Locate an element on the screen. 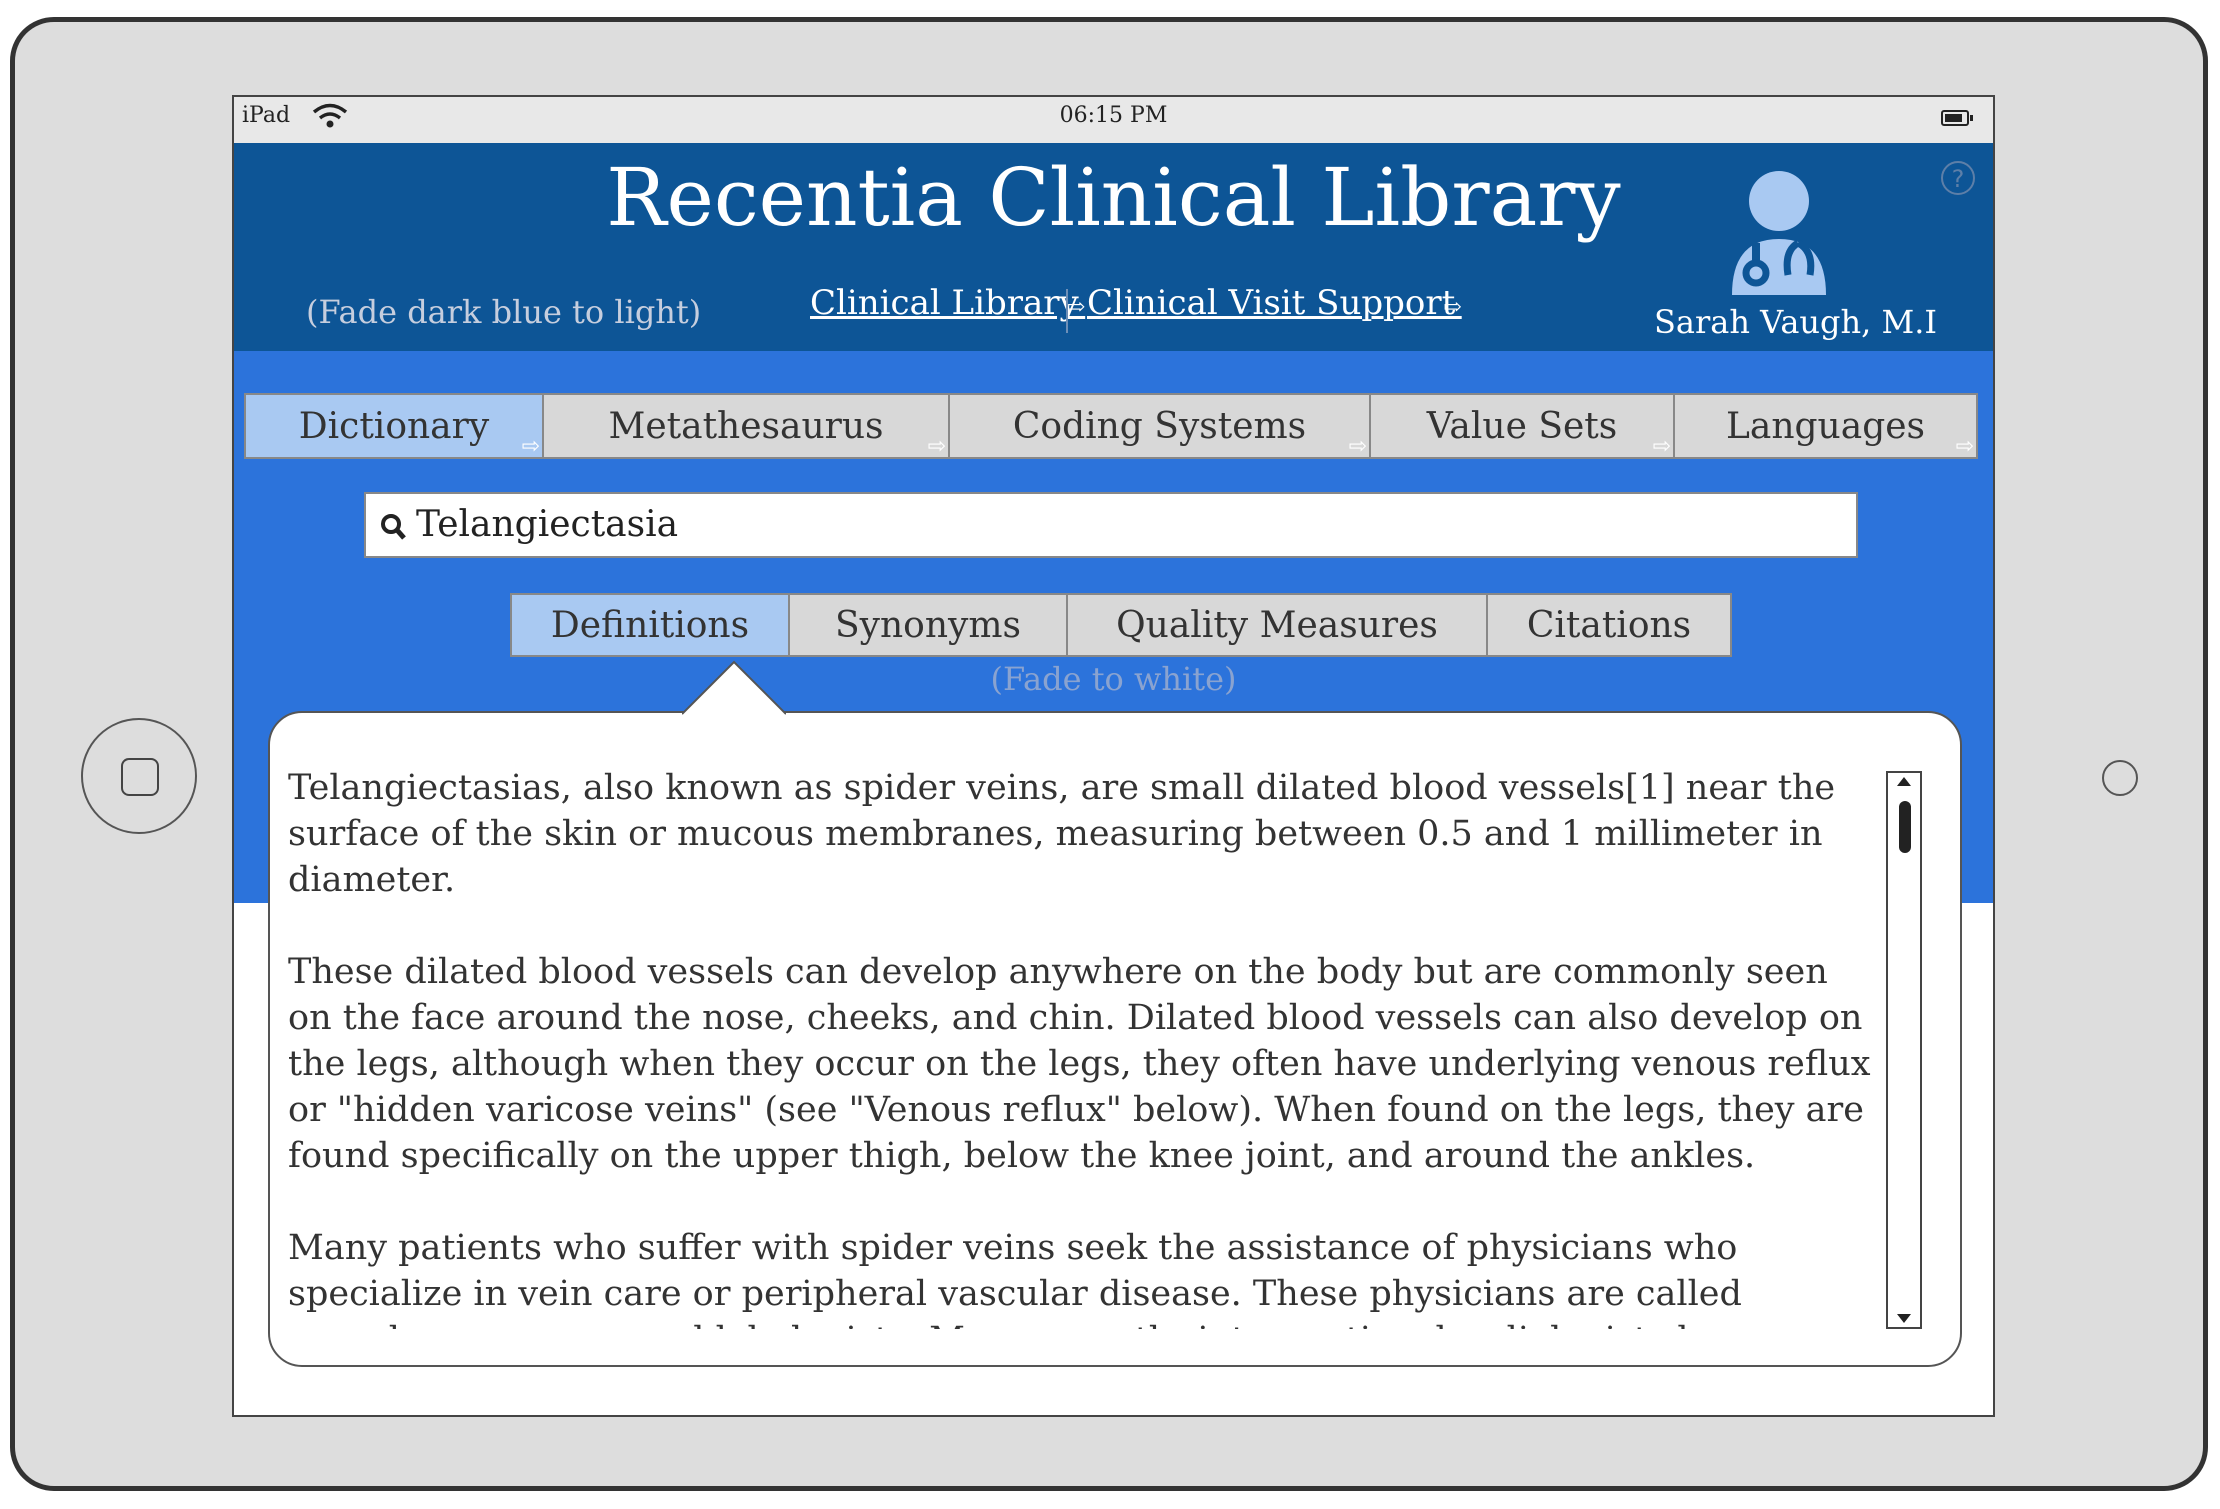 The width and height of the screenshot is (2220, 1509). tab-label: Synonyms is located at coordinates (928, 625).